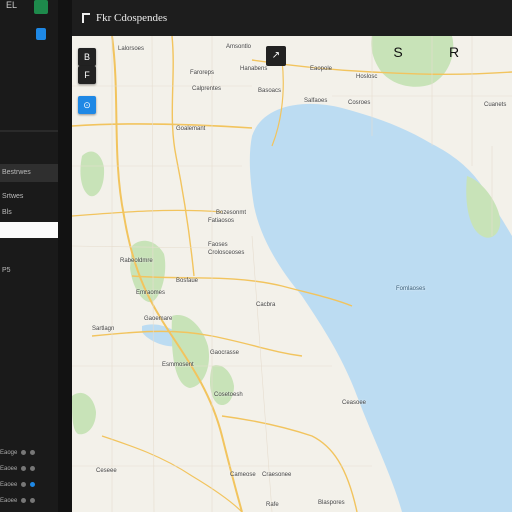 Image resolution: width=512 pixels, height=512 pixels. What do you see at coordinates (495, 105) in the screenshot?
I see `place-label: Cuanets` at bounding box center [495, 105].